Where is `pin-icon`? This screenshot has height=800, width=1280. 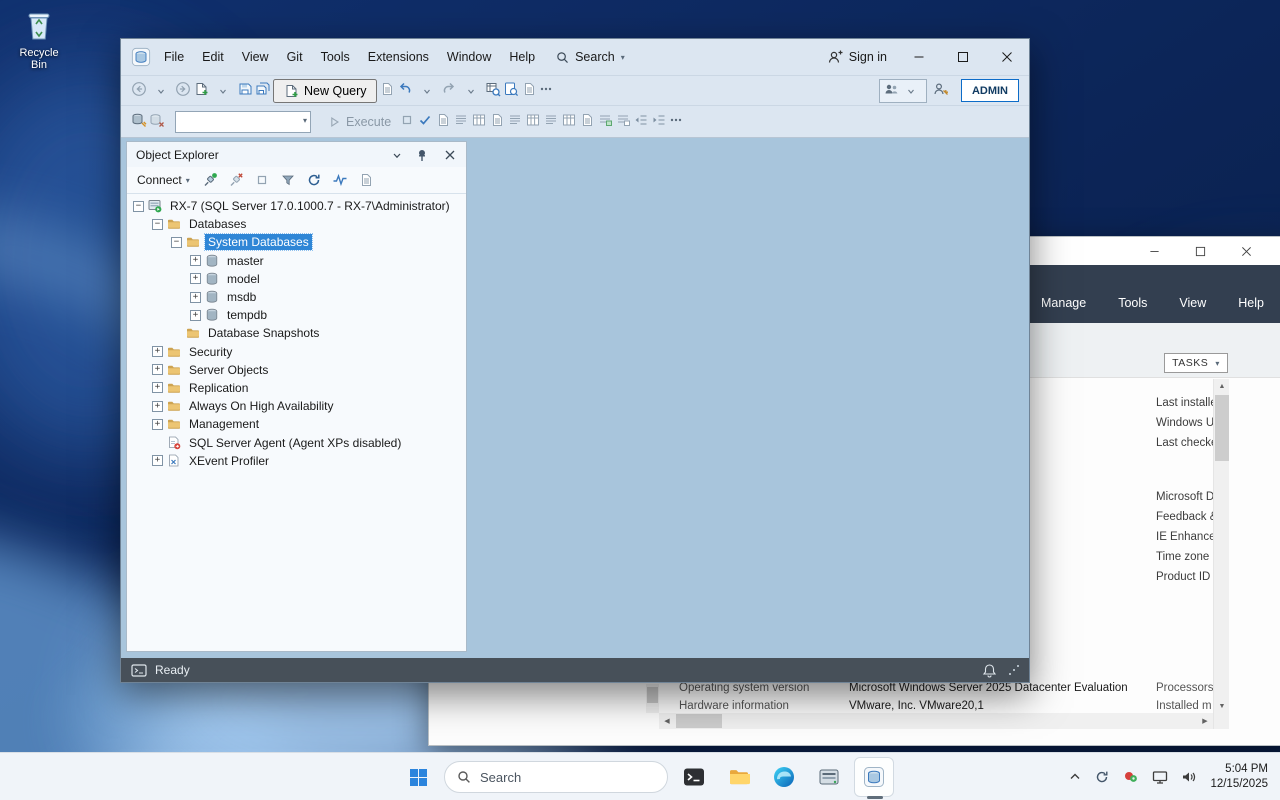 pin-icon is located at coordinates (422, 155).